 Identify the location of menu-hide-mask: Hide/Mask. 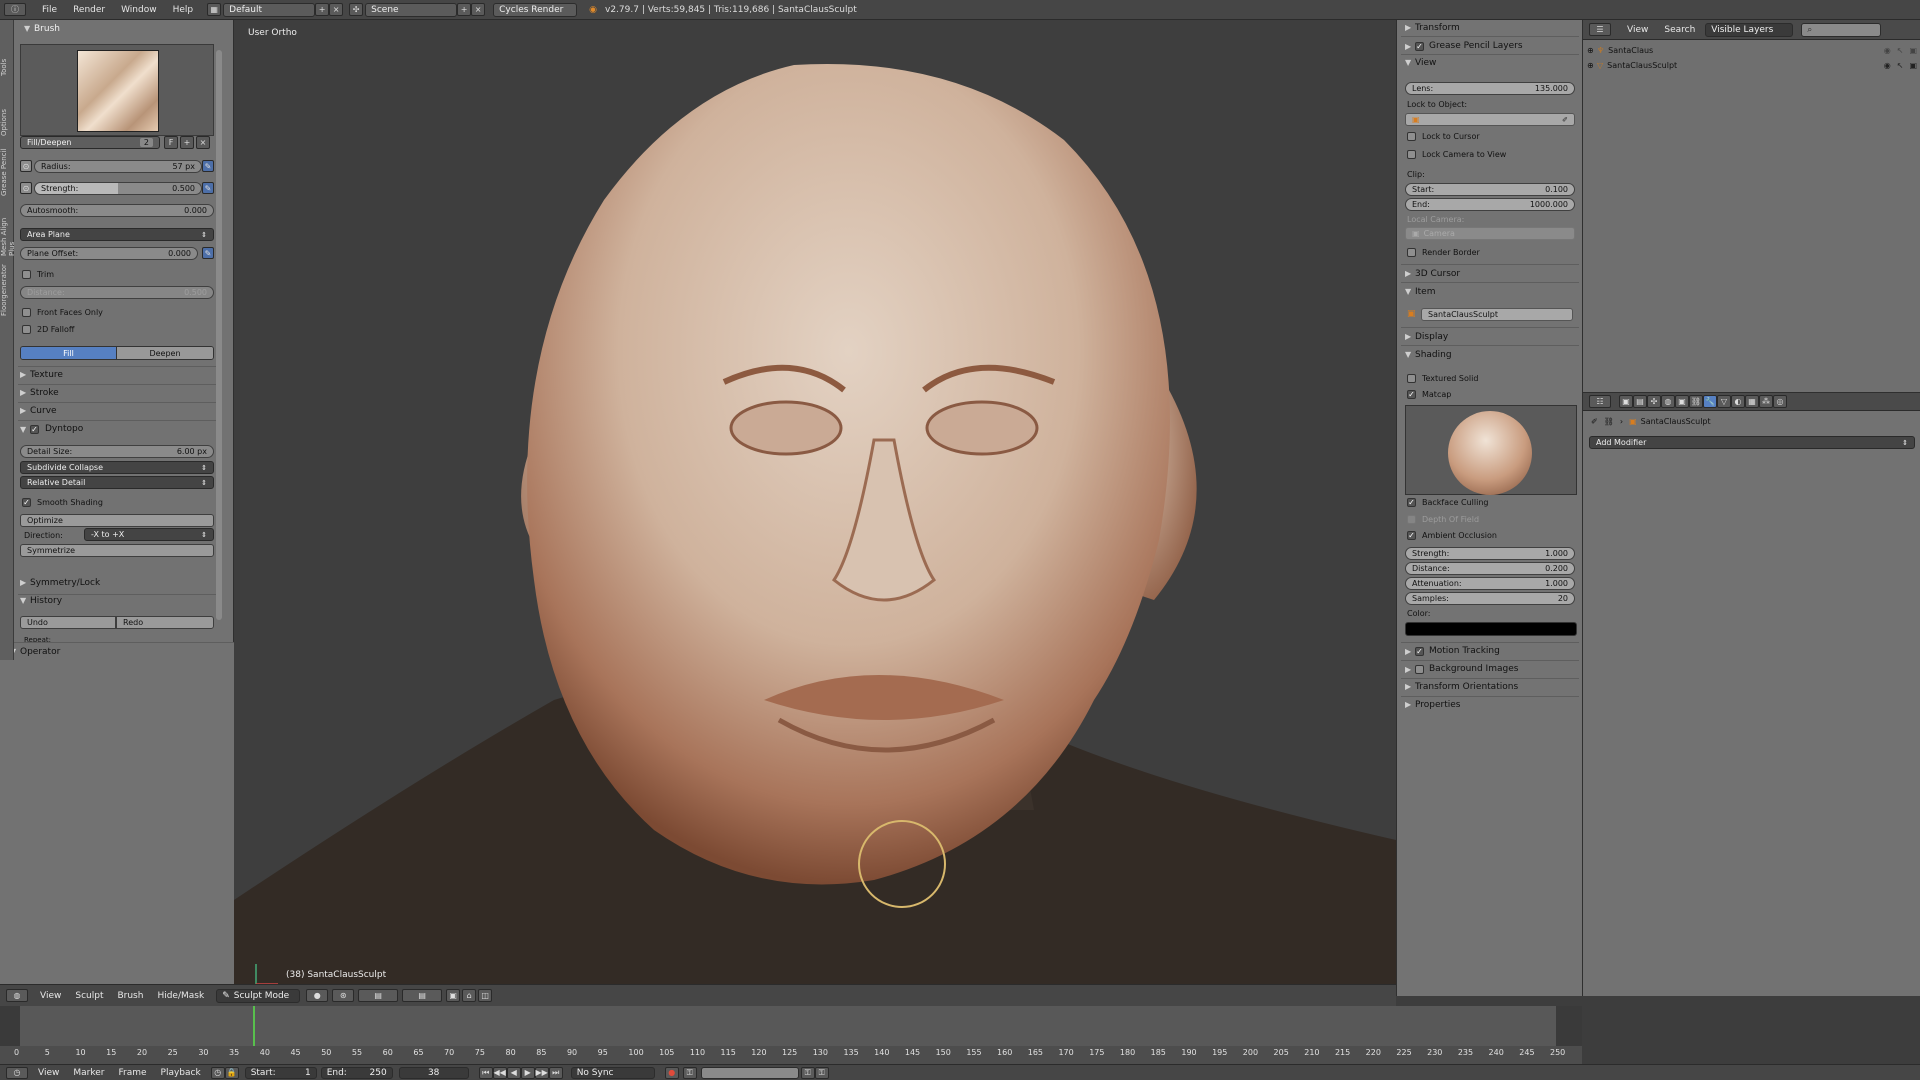
(180, 996).